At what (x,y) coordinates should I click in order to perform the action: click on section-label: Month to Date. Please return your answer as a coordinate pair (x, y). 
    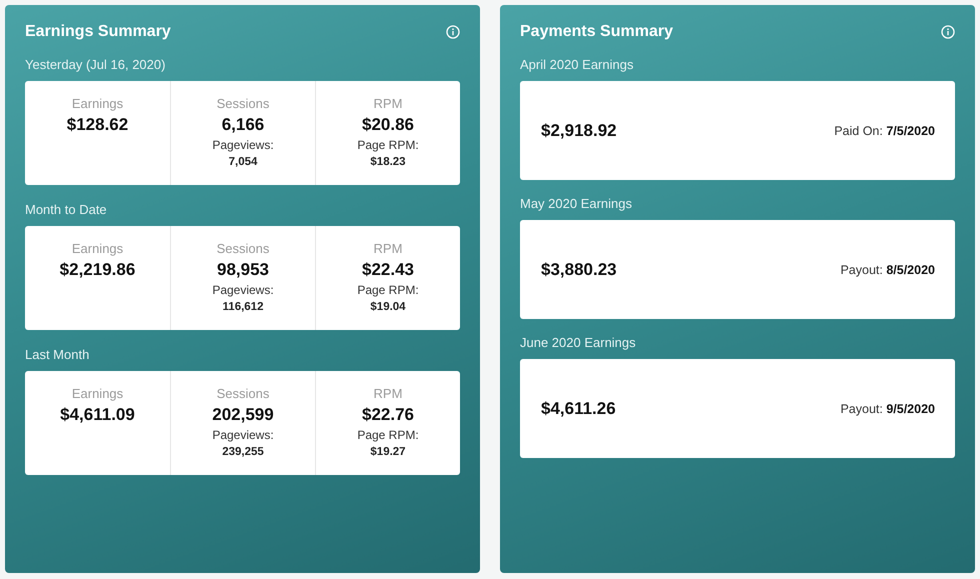
    Looking at the image, I should click on (66, 211).